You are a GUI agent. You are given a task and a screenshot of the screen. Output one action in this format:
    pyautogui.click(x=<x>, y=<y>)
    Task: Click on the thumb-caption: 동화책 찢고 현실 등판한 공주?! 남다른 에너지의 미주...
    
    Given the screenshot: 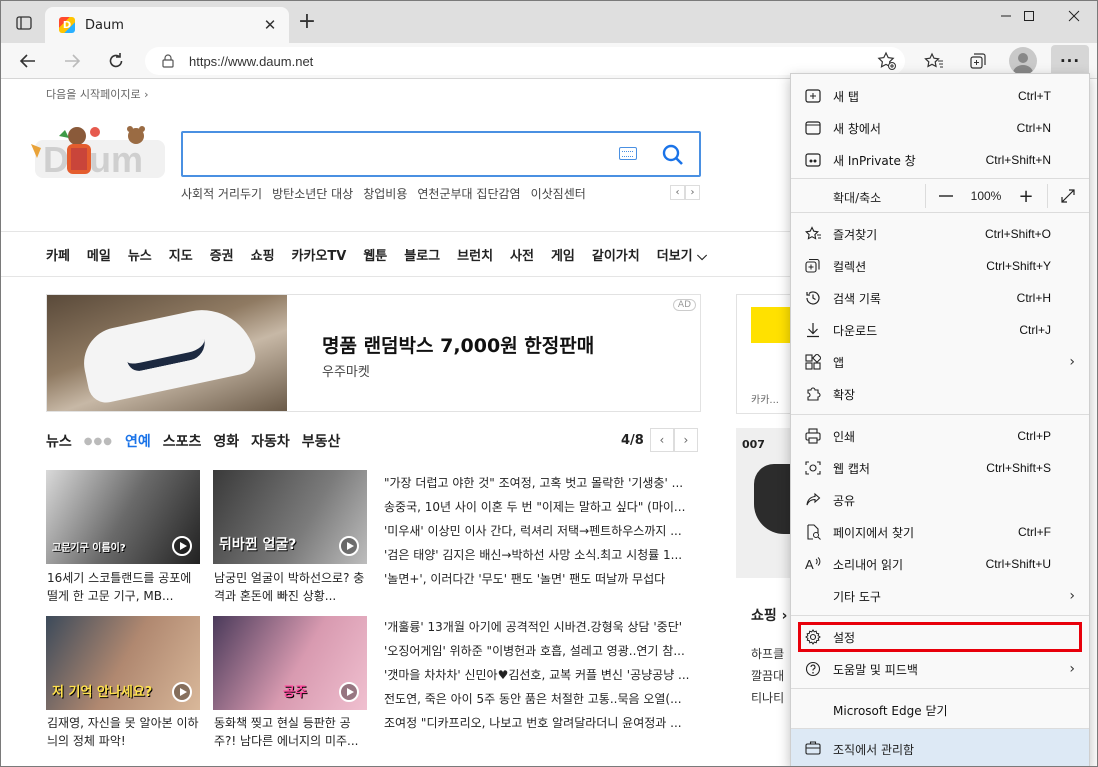 What is the action you would take?
    pyautogui.click(x=292, y=732)
    